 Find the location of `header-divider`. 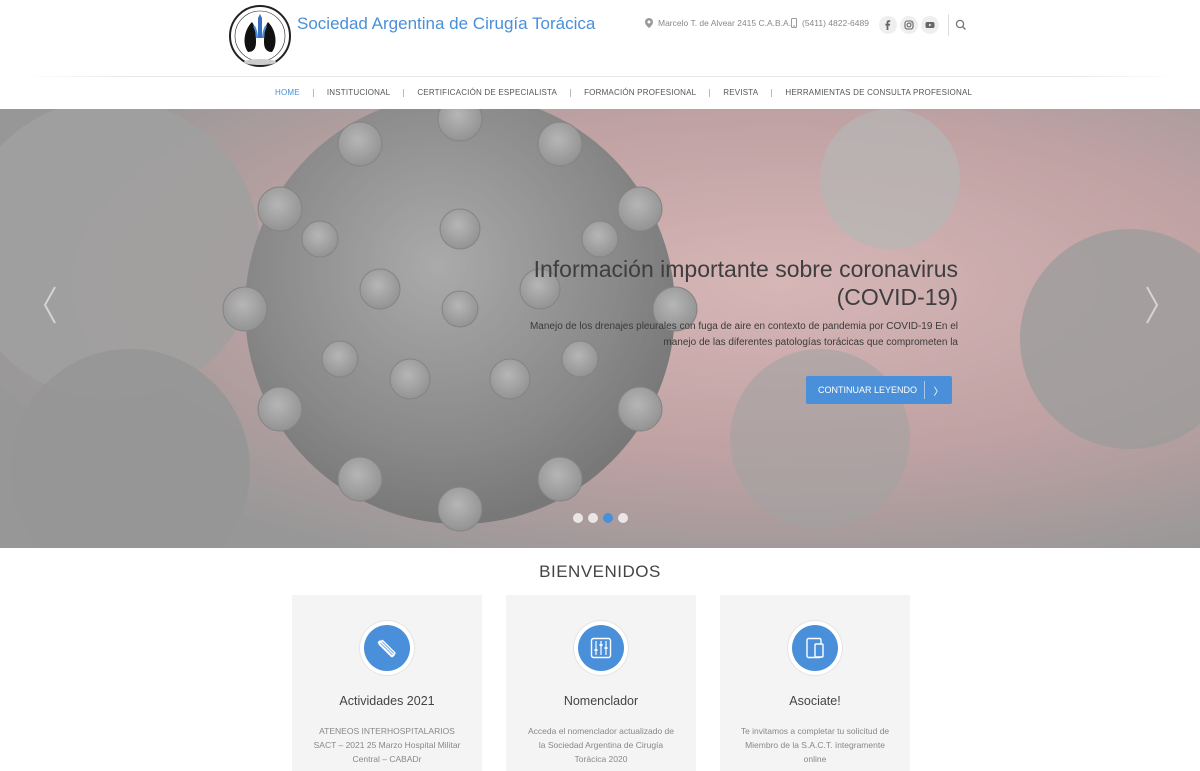

header-divider is located at coordinates (948, 25).